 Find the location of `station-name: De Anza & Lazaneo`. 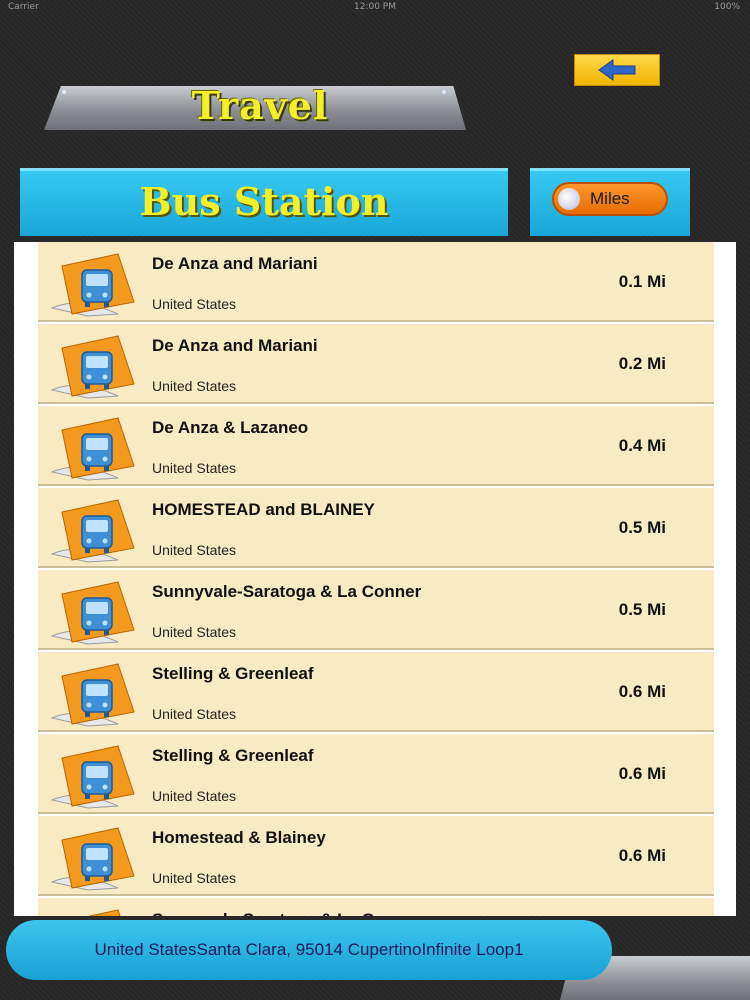

station-name: De Anza & Lazaneo is located at coordinates (230, 427).